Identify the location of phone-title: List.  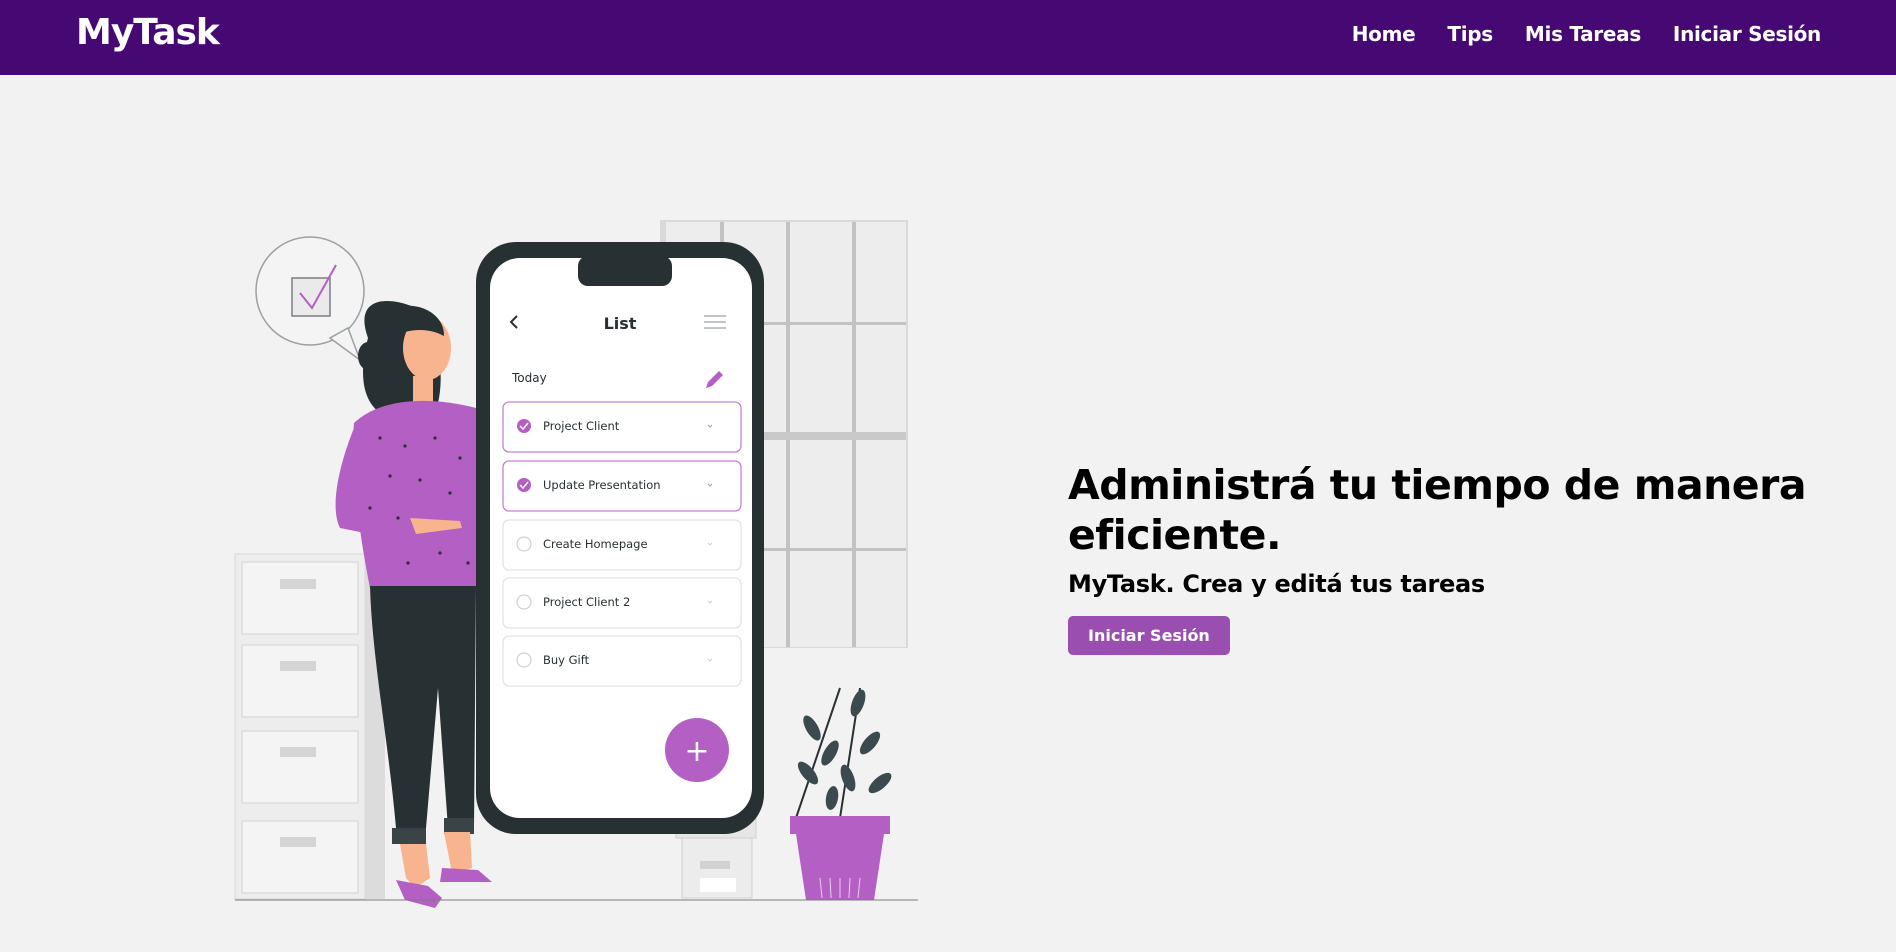
(620, 323).